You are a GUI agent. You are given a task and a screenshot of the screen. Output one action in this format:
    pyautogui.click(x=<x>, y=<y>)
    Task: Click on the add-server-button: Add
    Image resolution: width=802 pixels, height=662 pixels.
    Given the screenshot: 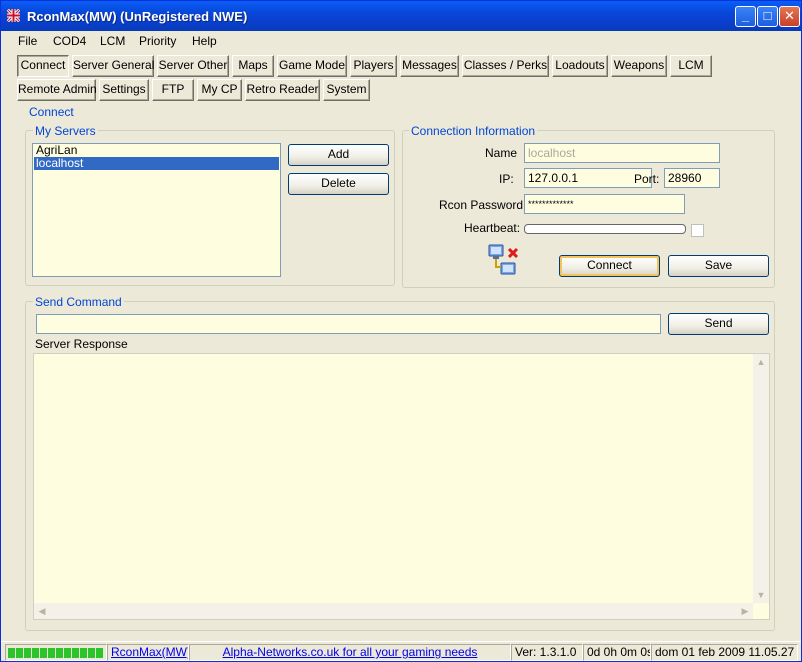 What is the action you would take?
    pyautogui.click(x=338, y=155)
    